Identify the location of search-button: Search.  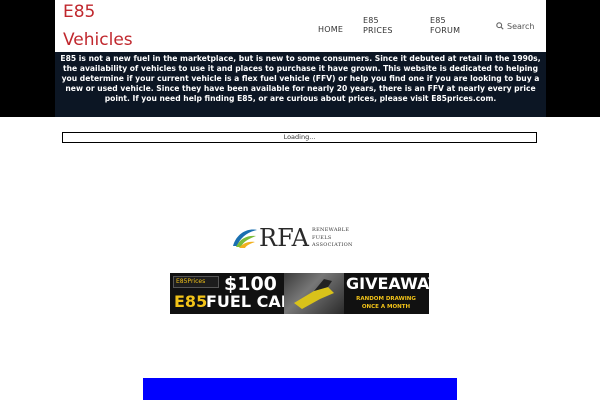
(515, 26).